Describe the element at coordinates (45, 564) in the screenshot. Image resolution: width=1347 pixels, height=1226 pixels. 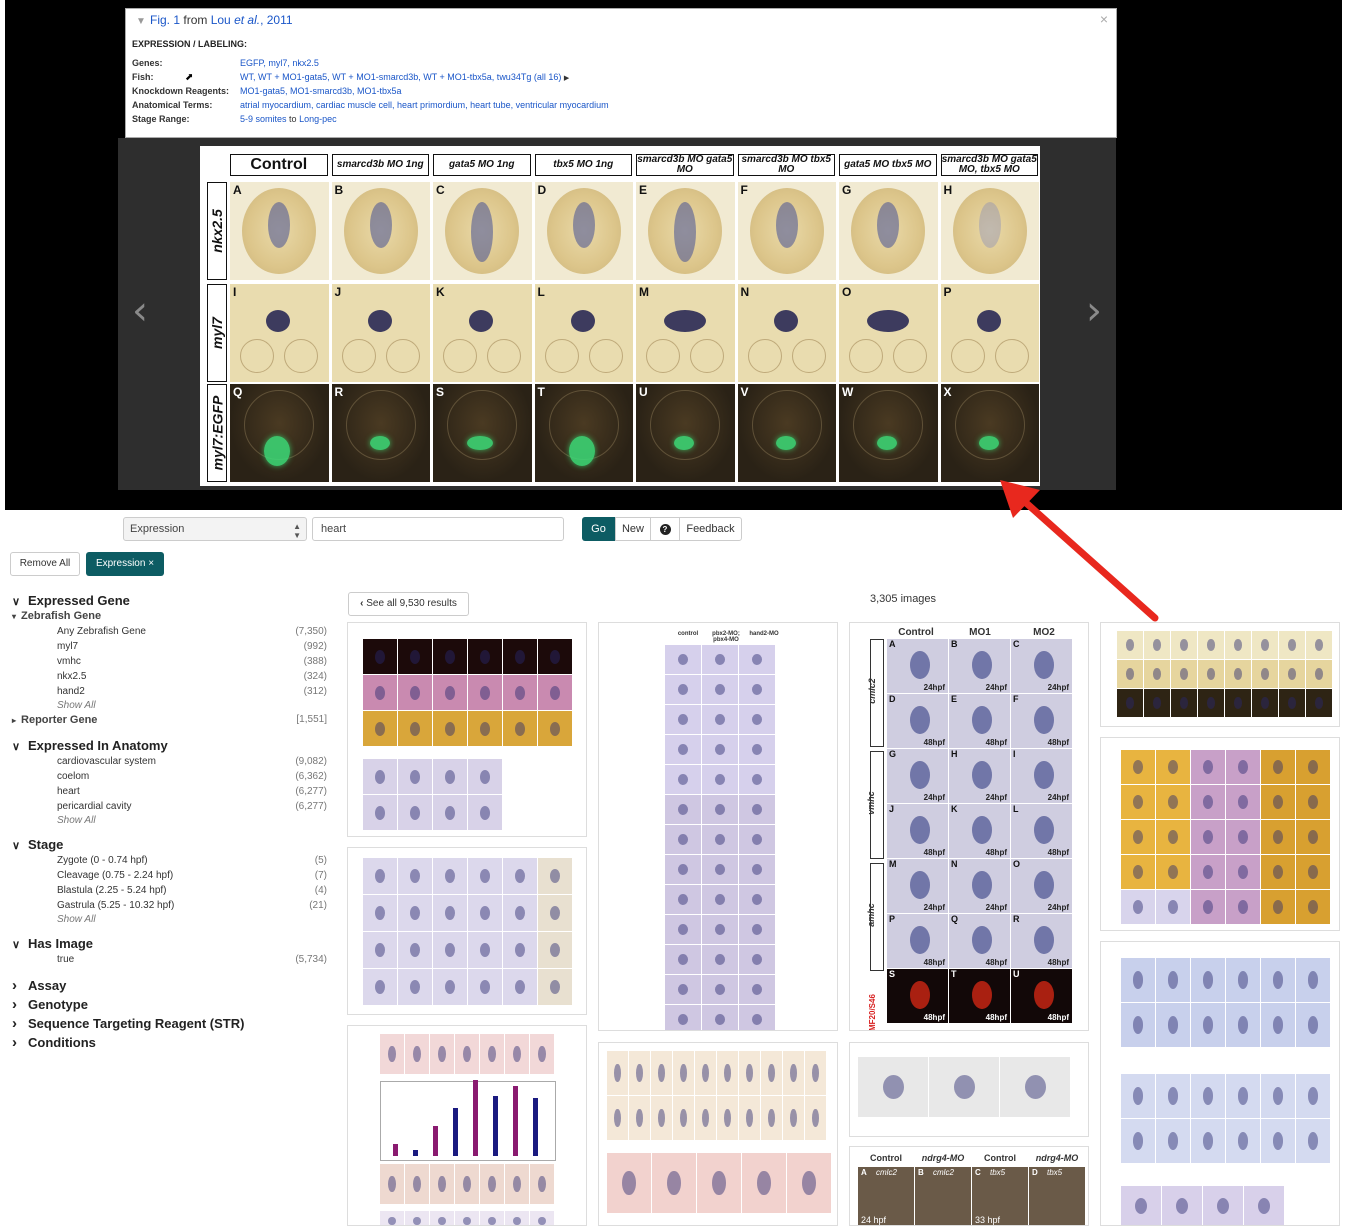
I see `remove-all-button: Remove All` at that location.